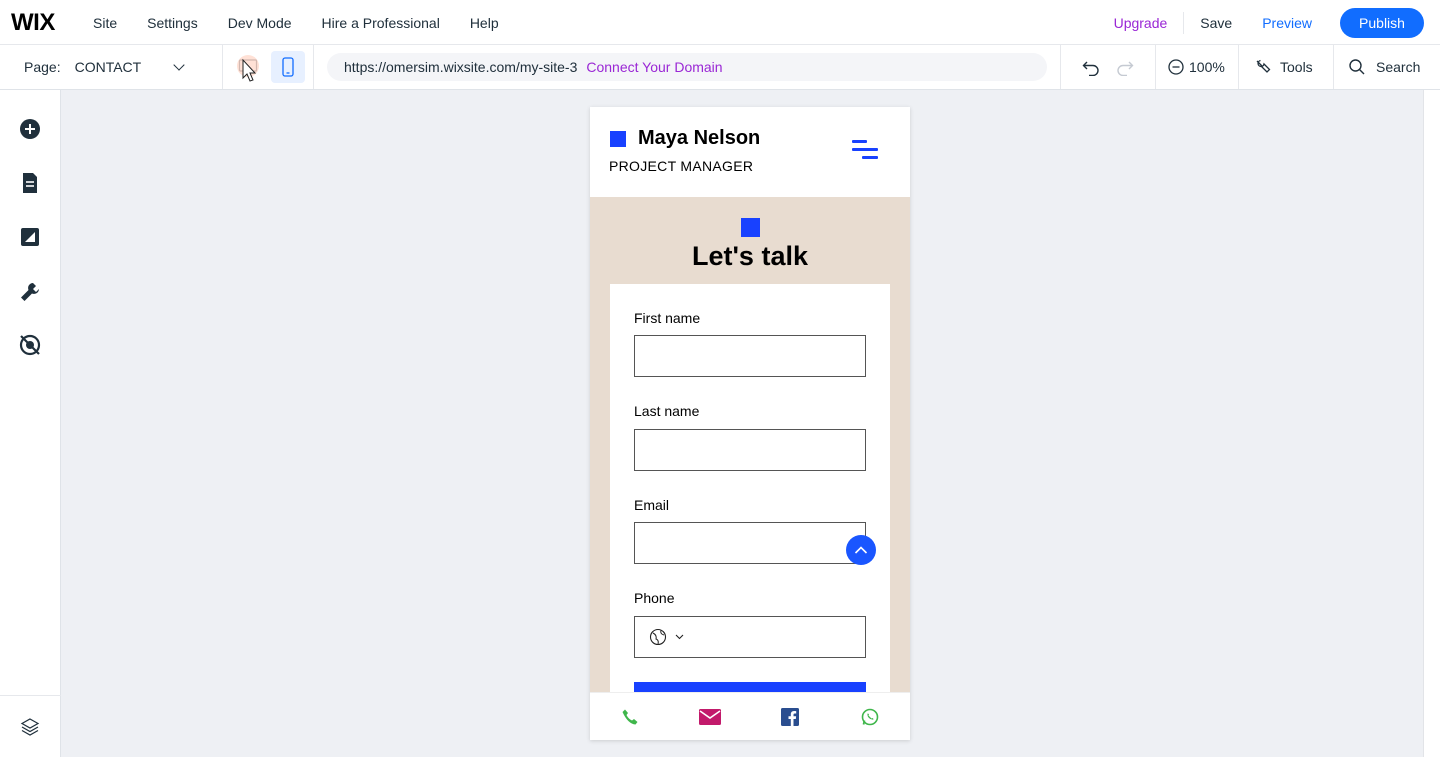  What do you see at coordinates (870, 717) in the screenshot?
I see `whatsapp-icon` at bounding box center [870, 717].